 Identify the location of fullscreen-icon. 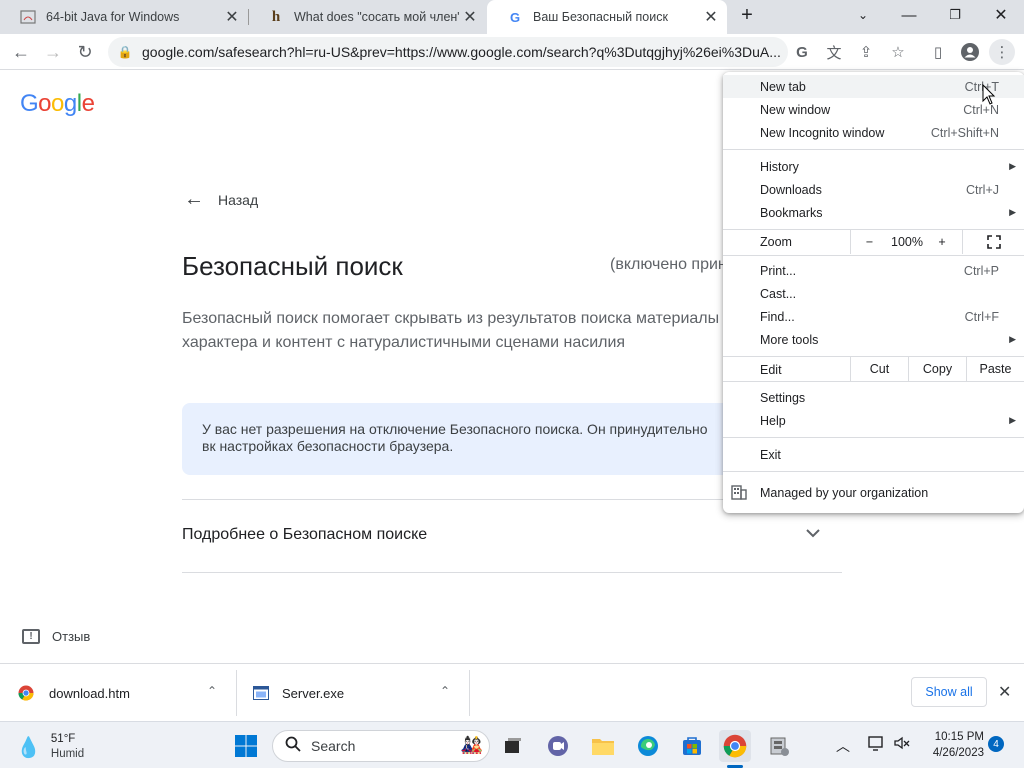
(993, 242).